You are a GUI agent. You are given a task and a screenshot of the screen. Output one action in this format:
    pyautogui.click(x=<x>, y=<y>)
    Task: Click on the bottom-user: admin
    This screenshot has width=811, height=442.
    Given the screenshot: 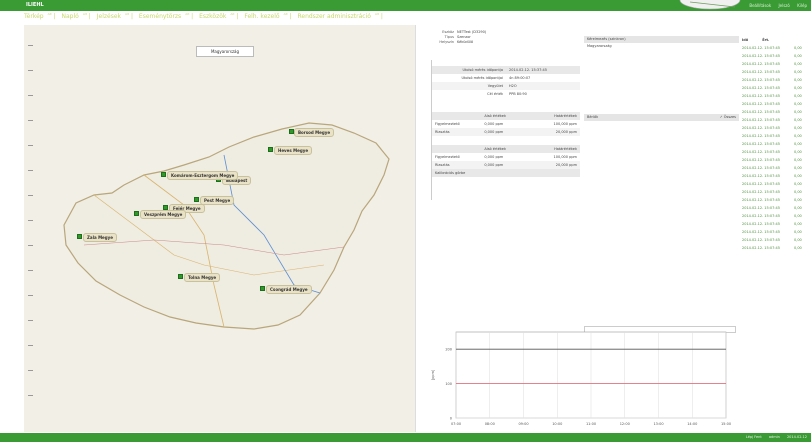 What is the action you would take?
    pyautogui.click(x=774, y=437)
    